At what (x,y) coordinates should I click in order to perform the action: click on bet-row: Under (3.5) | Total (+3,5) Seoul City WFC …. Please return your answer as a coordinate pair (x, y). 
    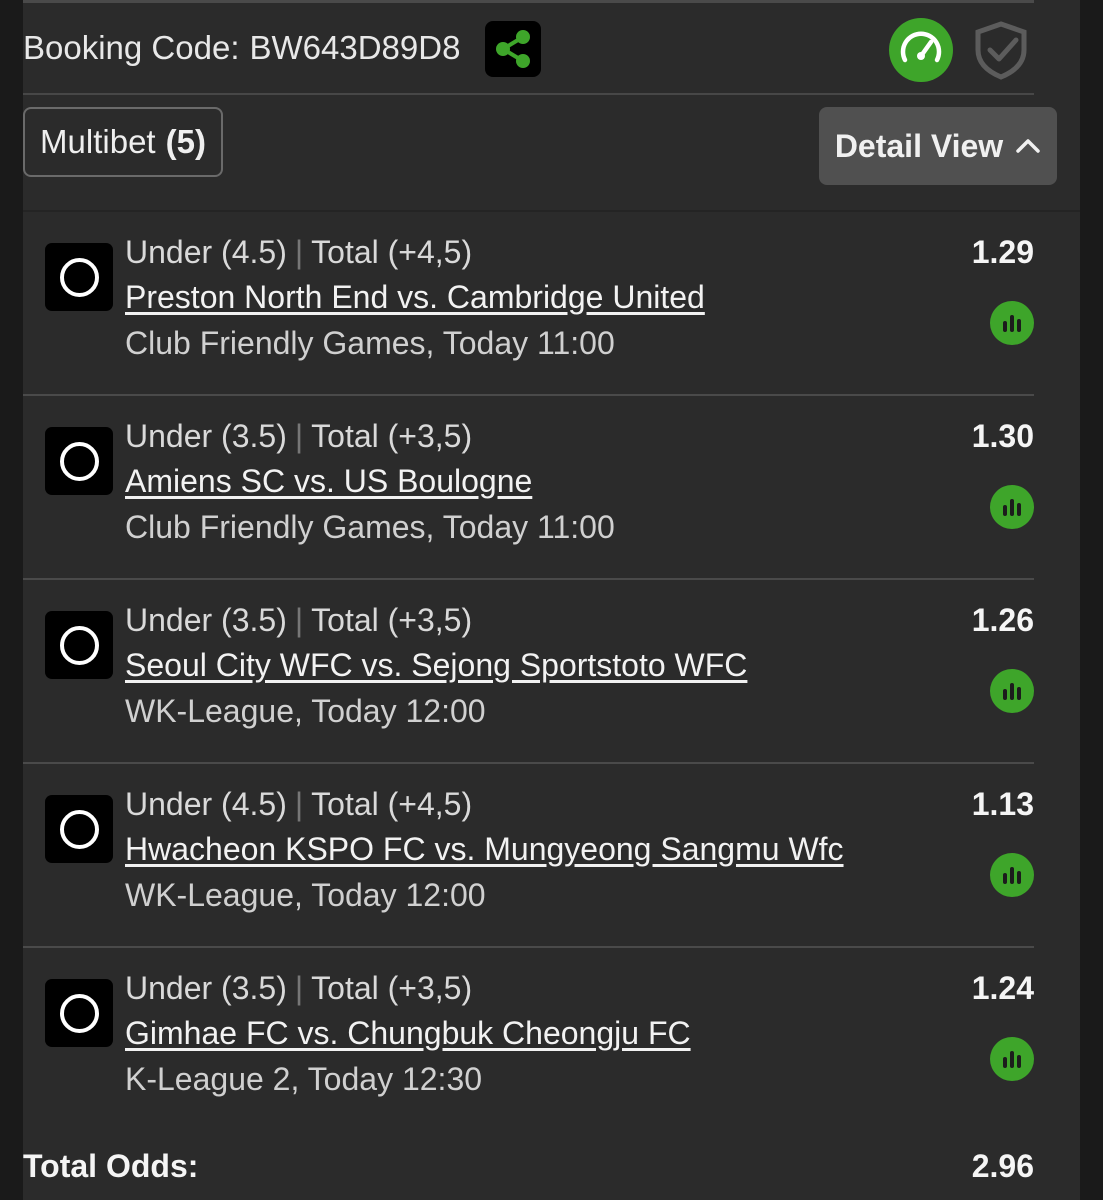
    Looking at the image, I should click on (528, 672).